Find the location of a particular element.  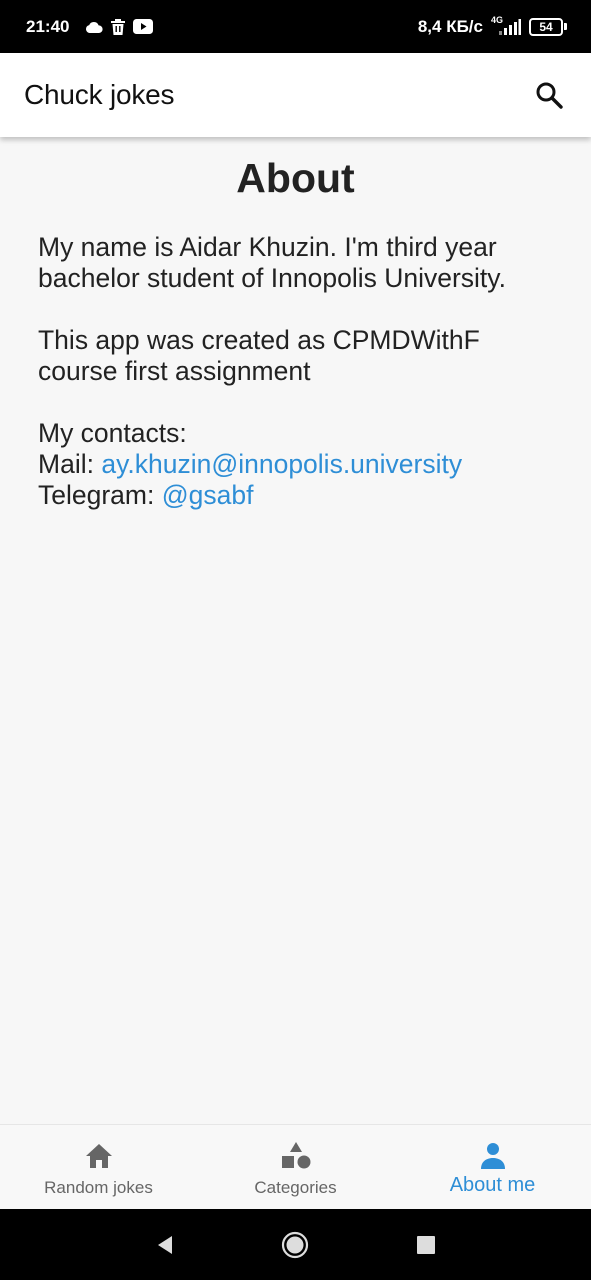

signal-icon: 4G is located at coordinates (506, 25).